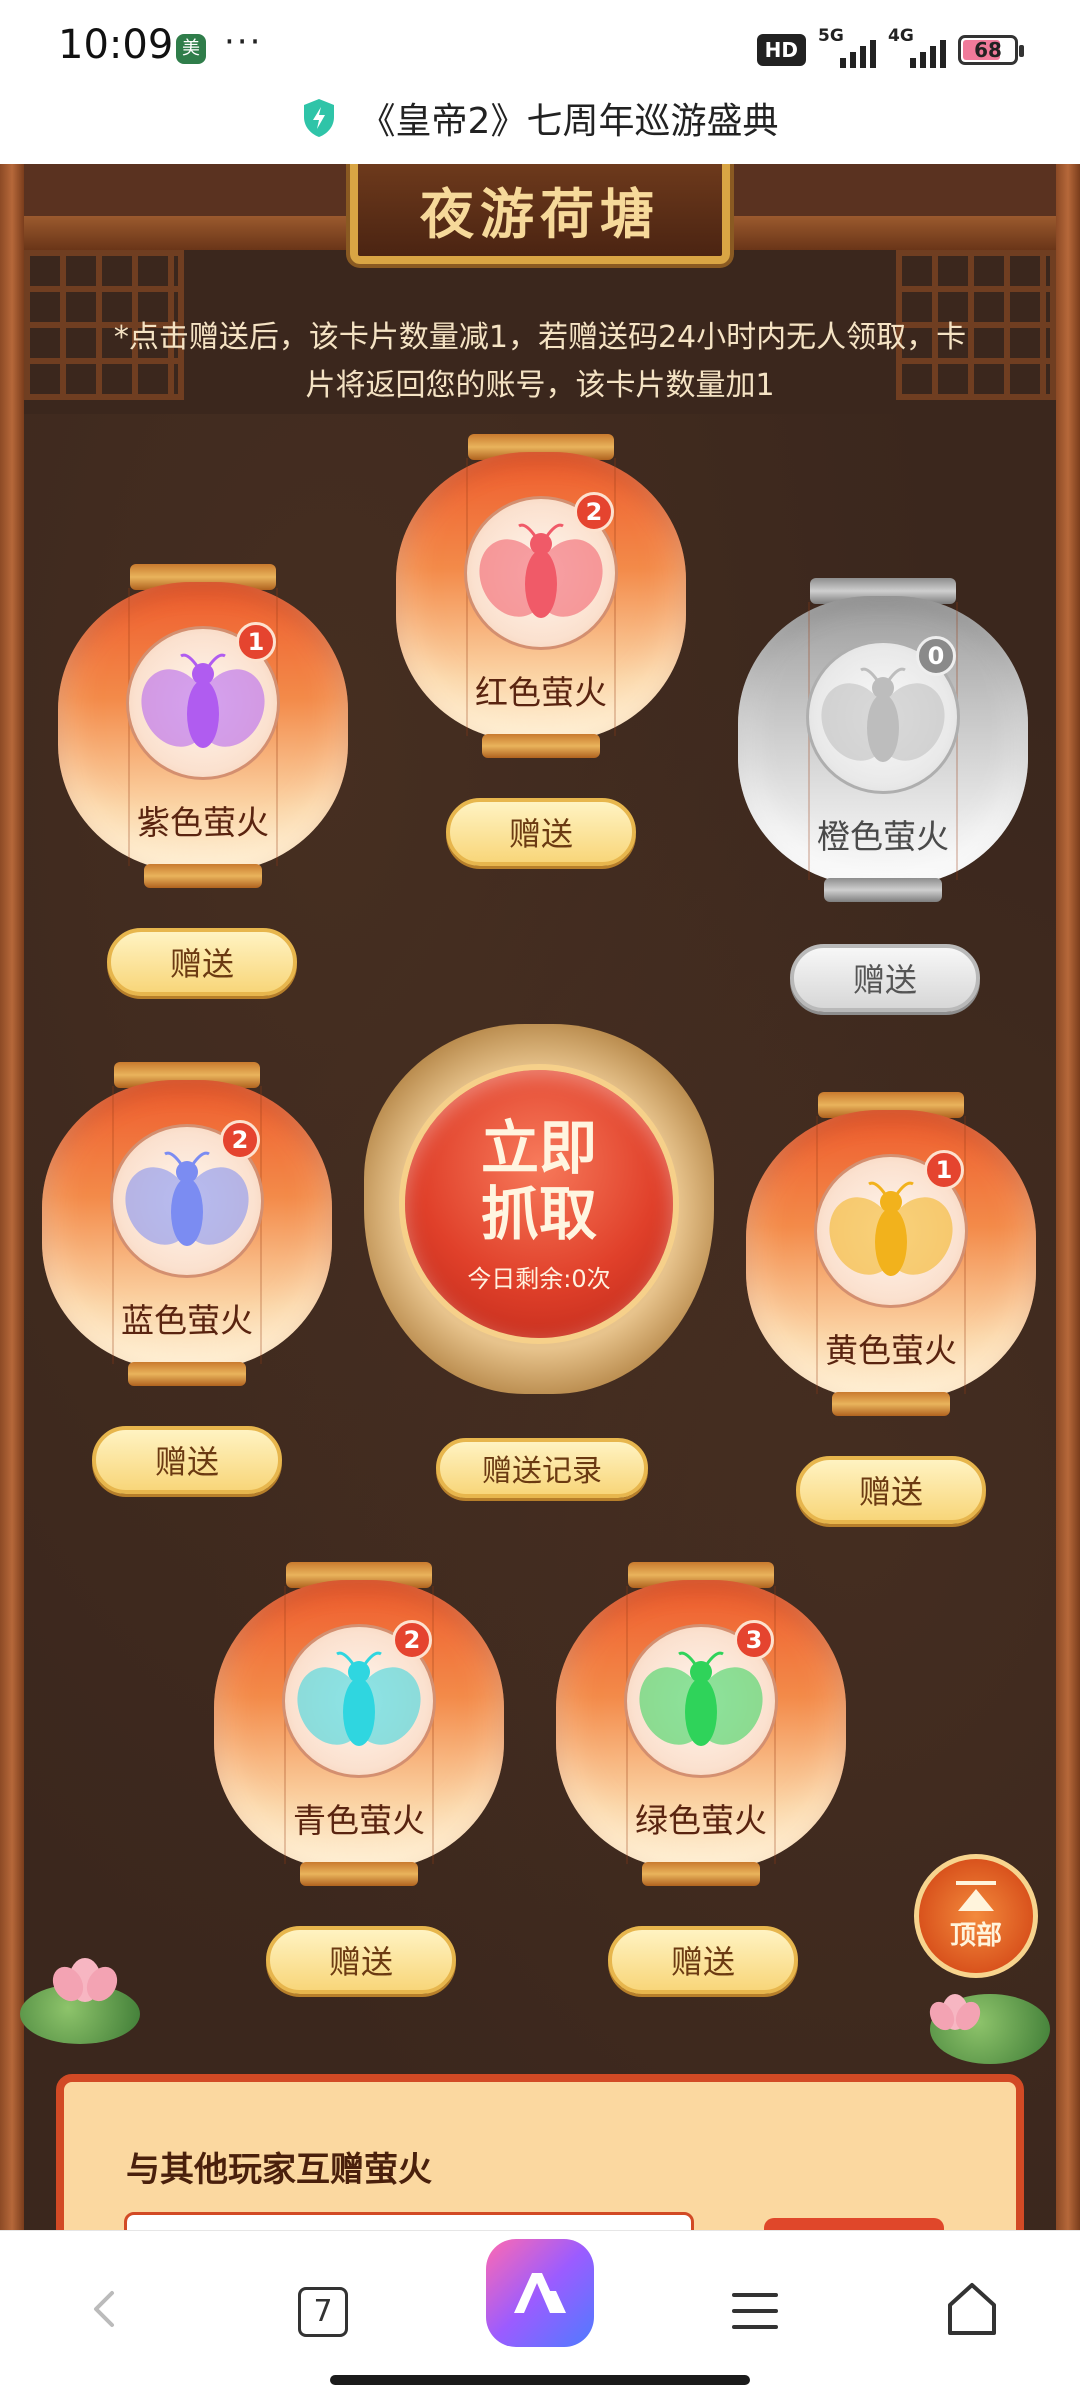 Image resolution: width=1080 pixels, height=2400 pixels. Describe the element at coordinates (538, 1180) in the screenshot. I see `catch-now-label: 立即抓取` at that location.